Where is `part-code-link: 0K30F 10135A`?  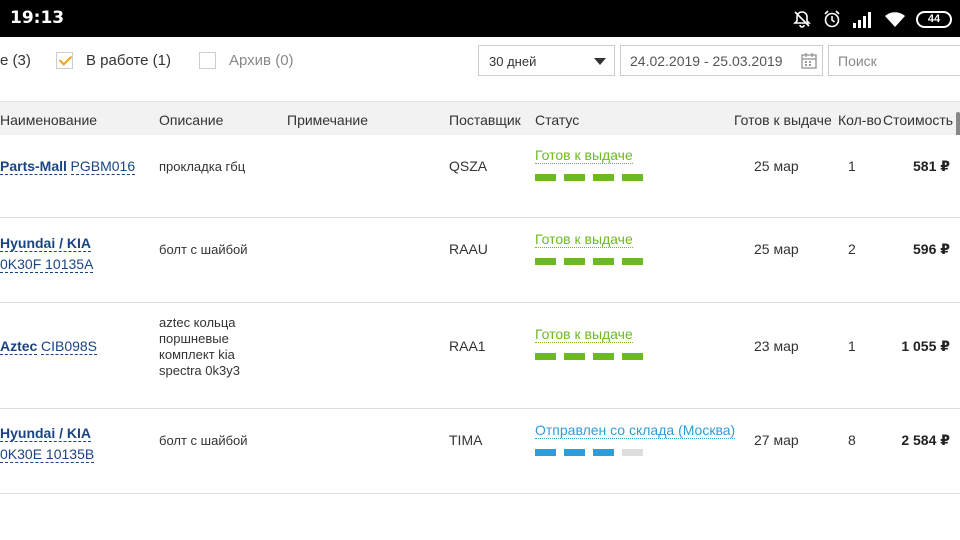 part-code-link: 0K30F 10135A is located at coordinates (47, 264).